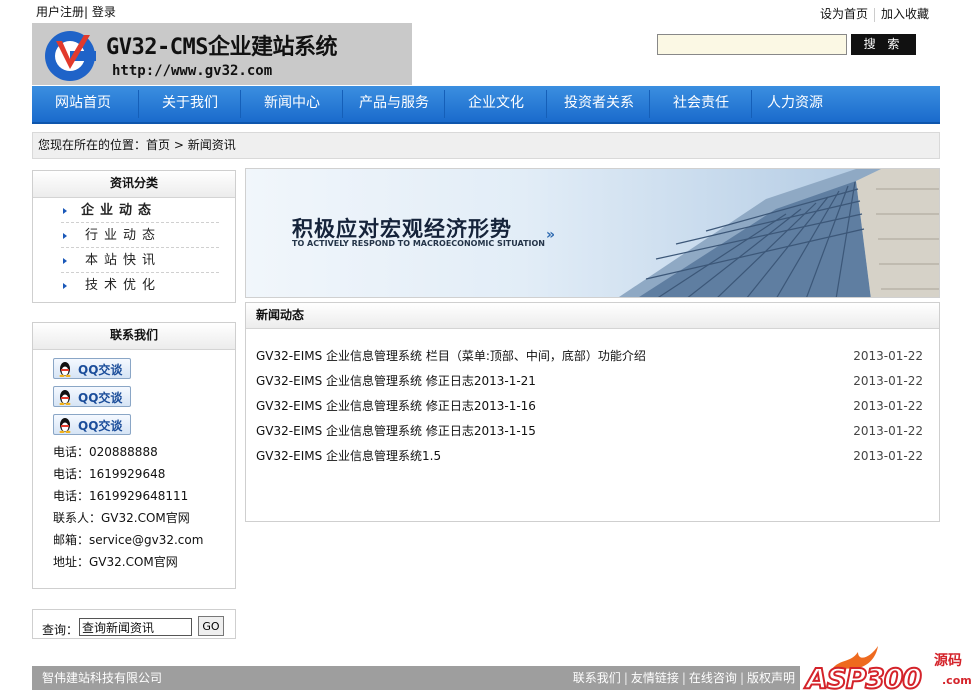  What do you see at coordinates (396, 406) in the screenshot?
I see `news-item-title: GV32-EIMS 企业信息管理系统 修正日志2013-1-16` at bounding box center [396, 406].